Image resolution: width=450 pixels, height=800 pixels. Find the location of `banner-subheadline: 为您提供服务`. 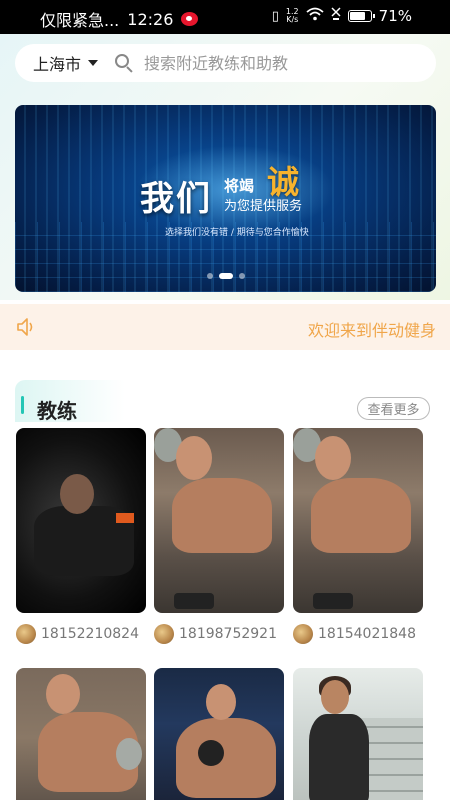

banner-subheadline: 为您提供服务 is located at coordinates (263, 206).